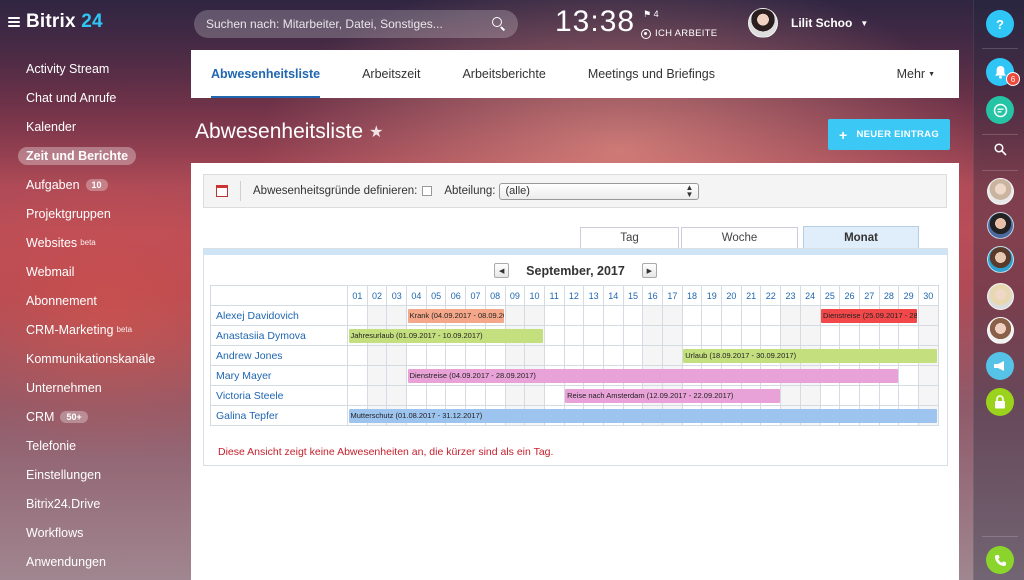 Image resolution: width=1024 pixels, height=580 pixels. Describe the element at coordinates (103, 387) in the screenshot. I see `sidebar-item: Unternehmen` at that location.